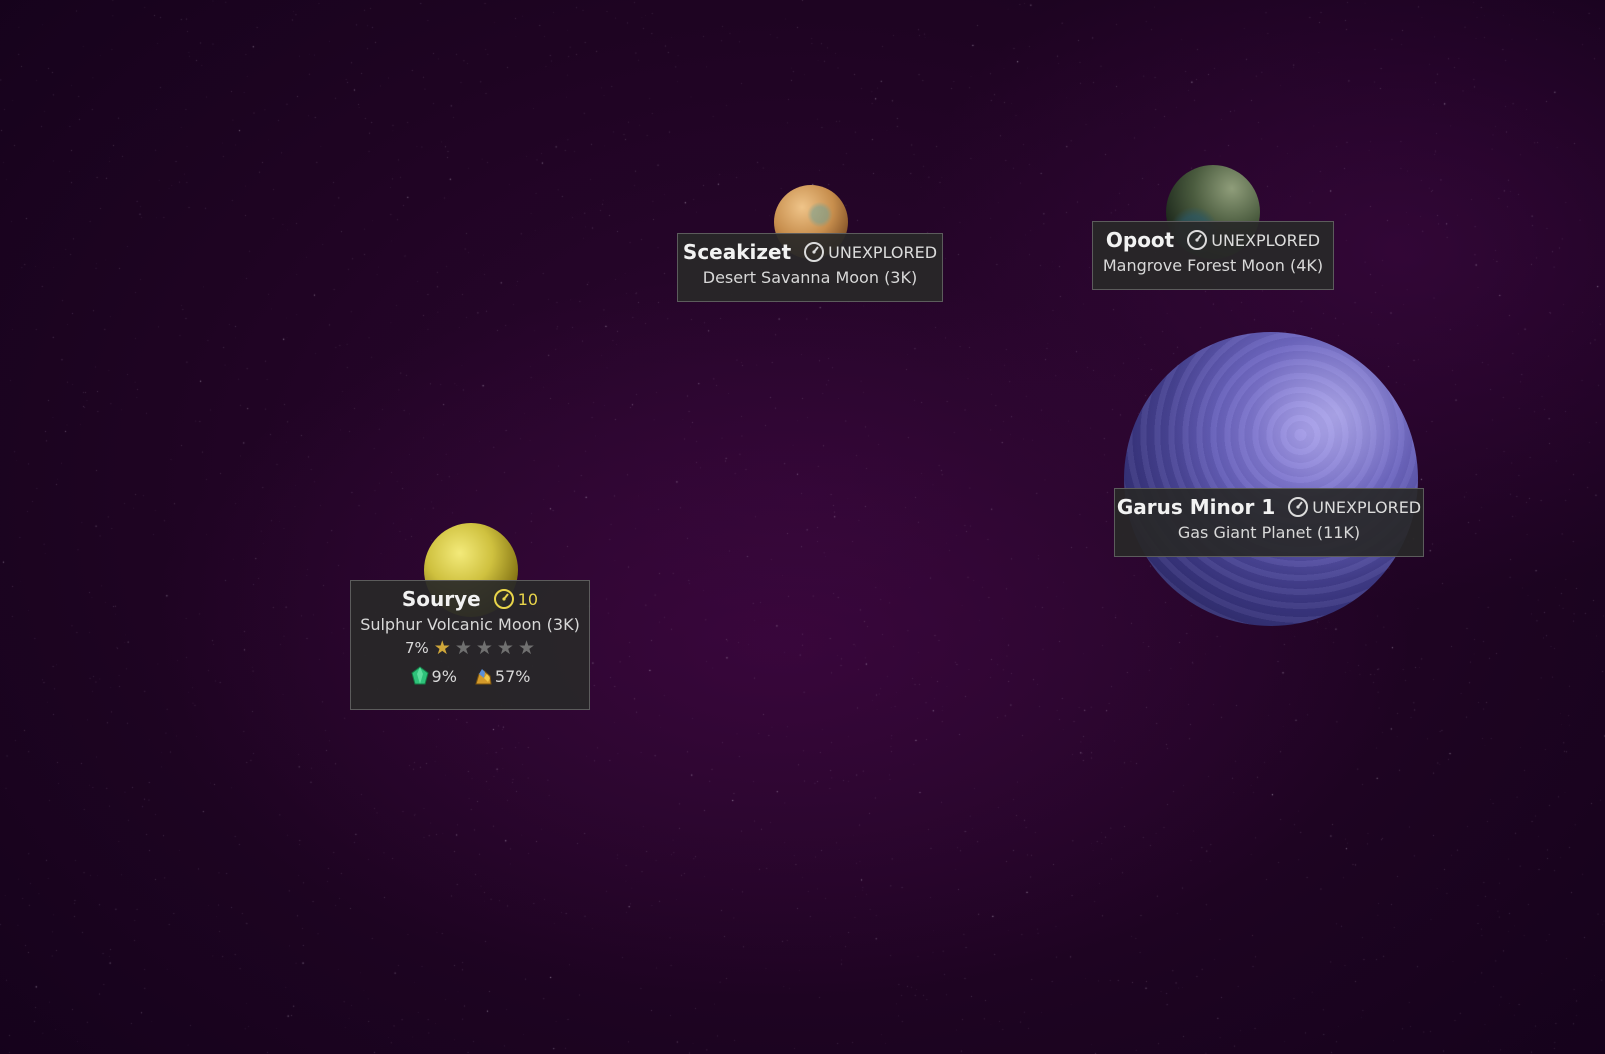 The width and height of the screenshot is (1605, 1054). I want to click on planet-type: Mangrove Forest Moon (4K), so click(1213, 265).